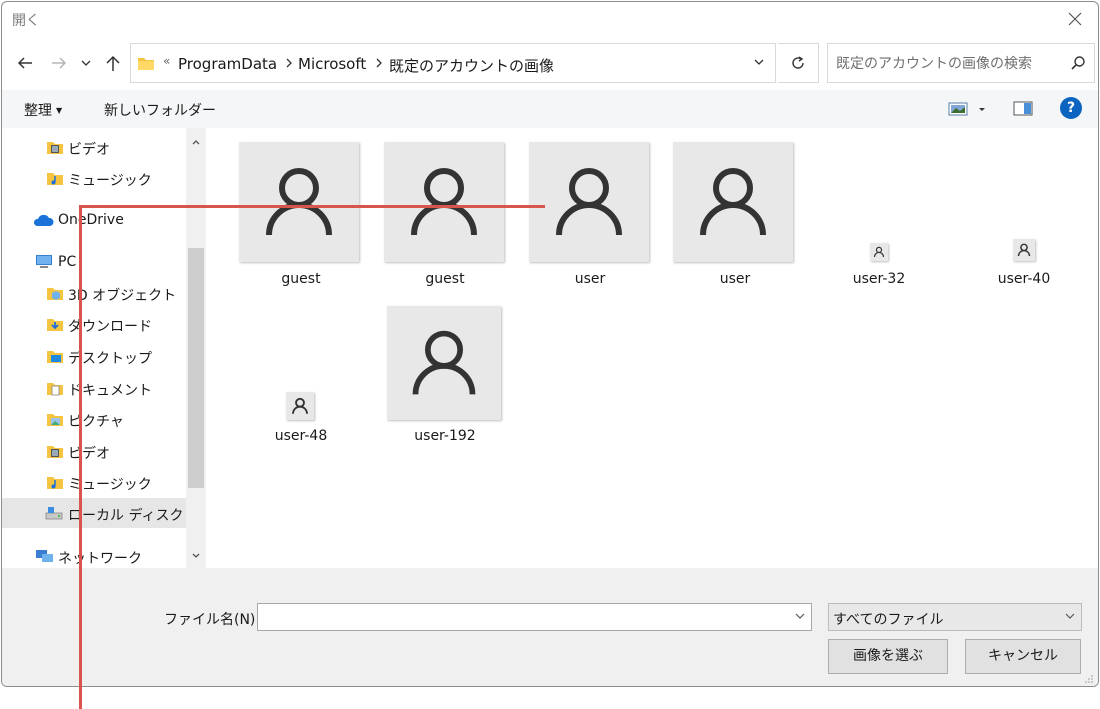 The image size is (1100, 709). What do you see at coordinates (471, 65) in the screenshot?
I see `breadcrumb-current-folder: 既定のアカウントの画像` at bounding box center [471, 65].